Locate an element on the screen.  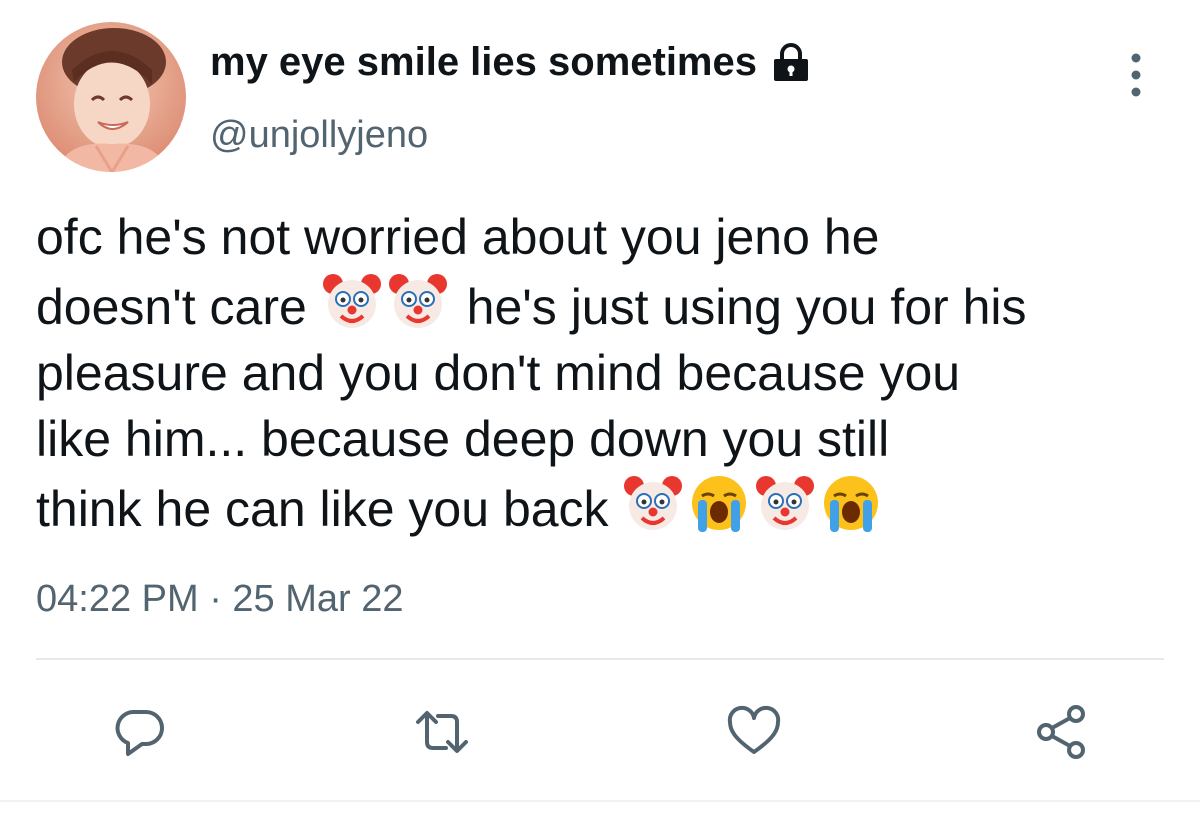
tweet-line: think he can like you back is located at coordinates (606, 507).